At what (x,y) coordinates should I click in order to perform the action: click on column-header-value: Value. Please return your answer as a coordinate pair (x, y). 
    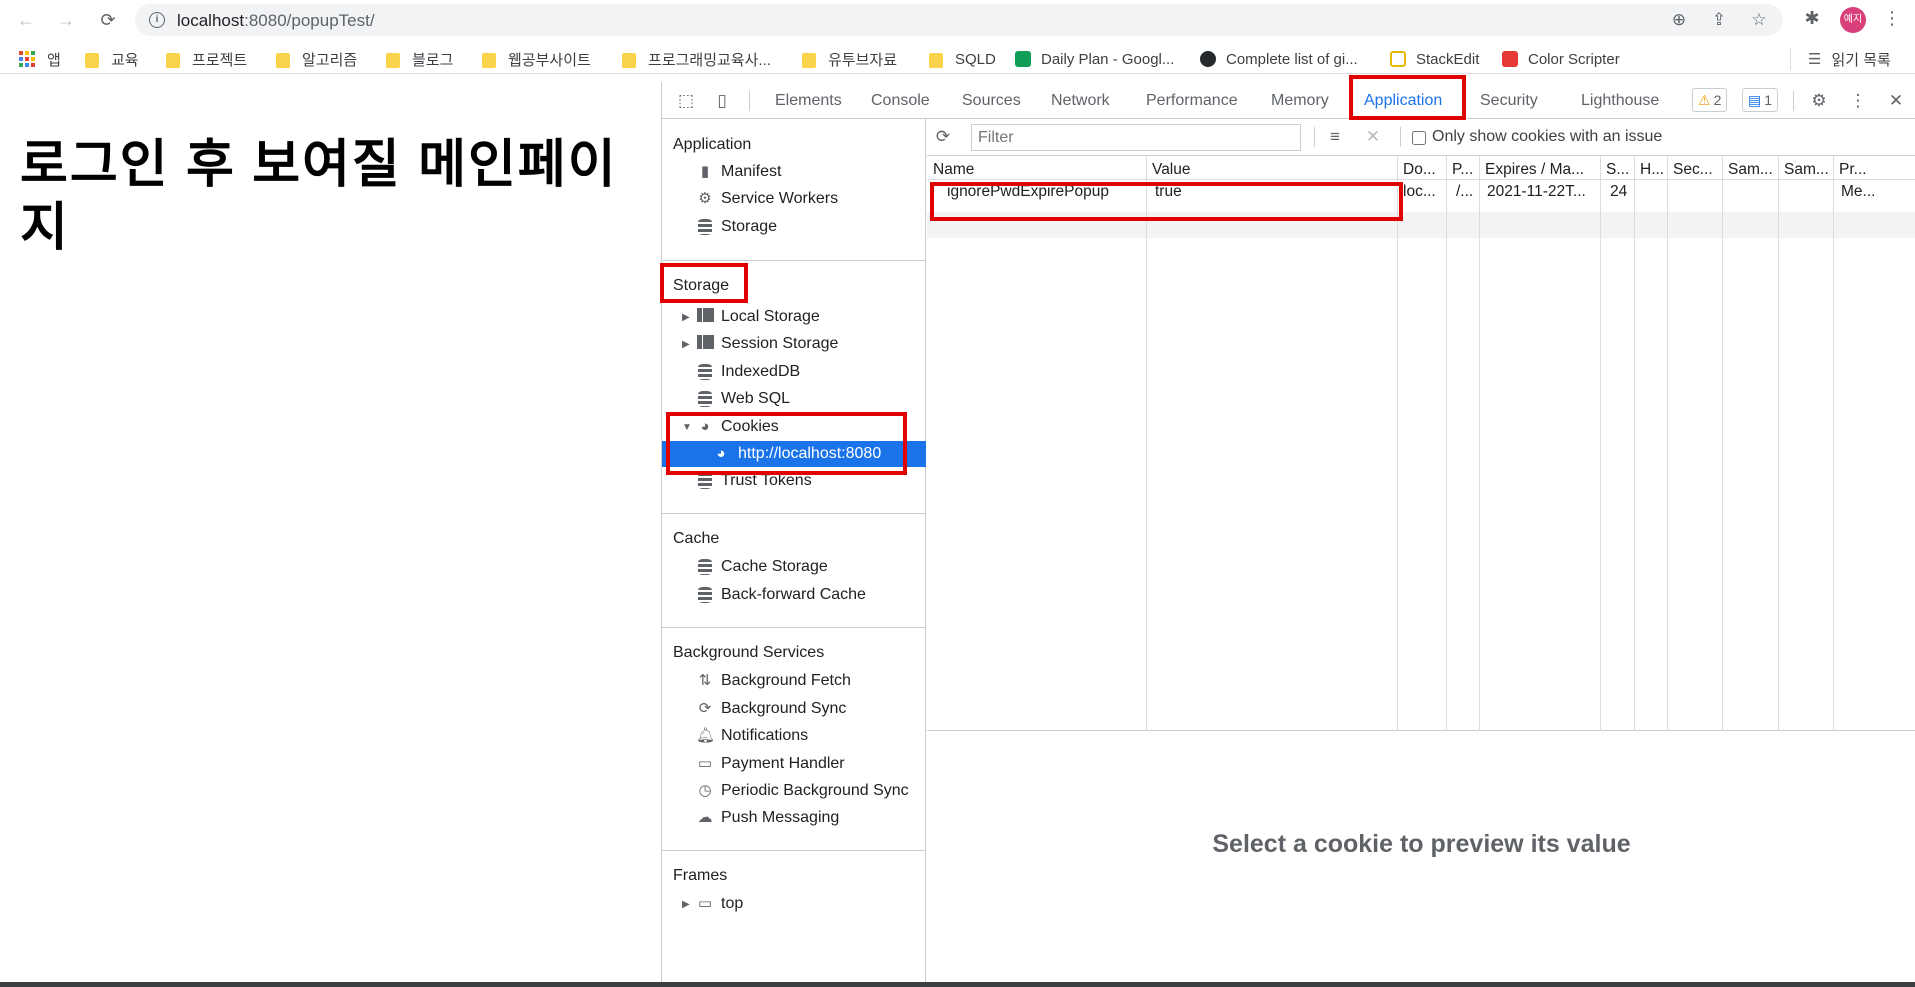
    Looking at the image, I should click on (1171, 170).